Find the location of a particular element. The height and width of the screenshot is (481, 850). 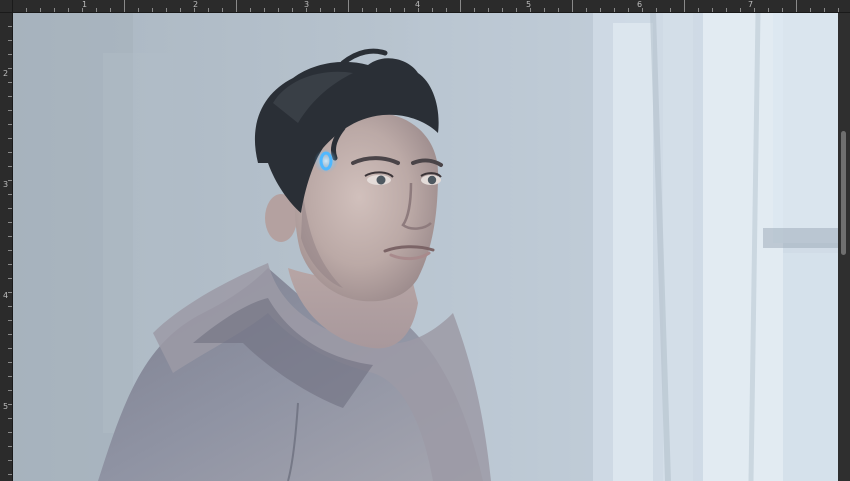

vertical-scrollbar is located at coordinates (844, 247).